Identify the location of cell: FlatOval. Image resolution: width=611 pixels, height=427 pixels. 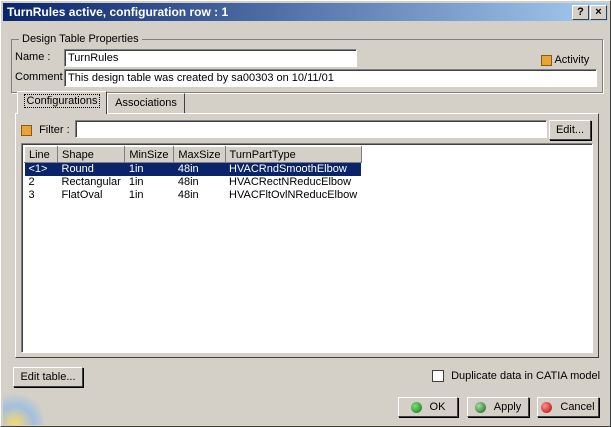
(82, 195).